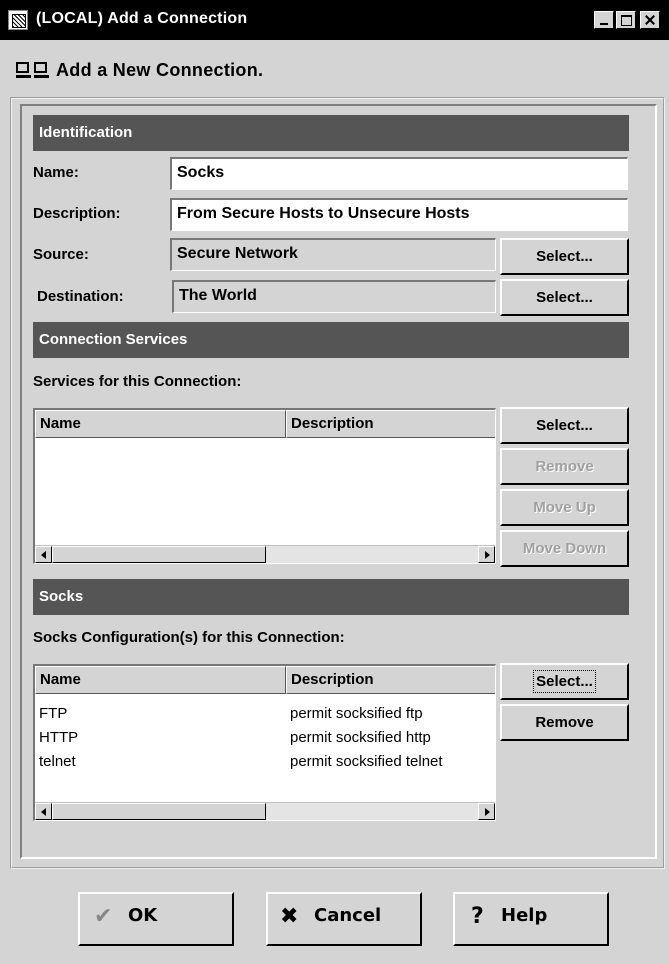 This screenshot has height=964, width=669. What do you see at coordinates (650, 20) in the screenshot?
I see `close-button` at bounding box center [650, 20].